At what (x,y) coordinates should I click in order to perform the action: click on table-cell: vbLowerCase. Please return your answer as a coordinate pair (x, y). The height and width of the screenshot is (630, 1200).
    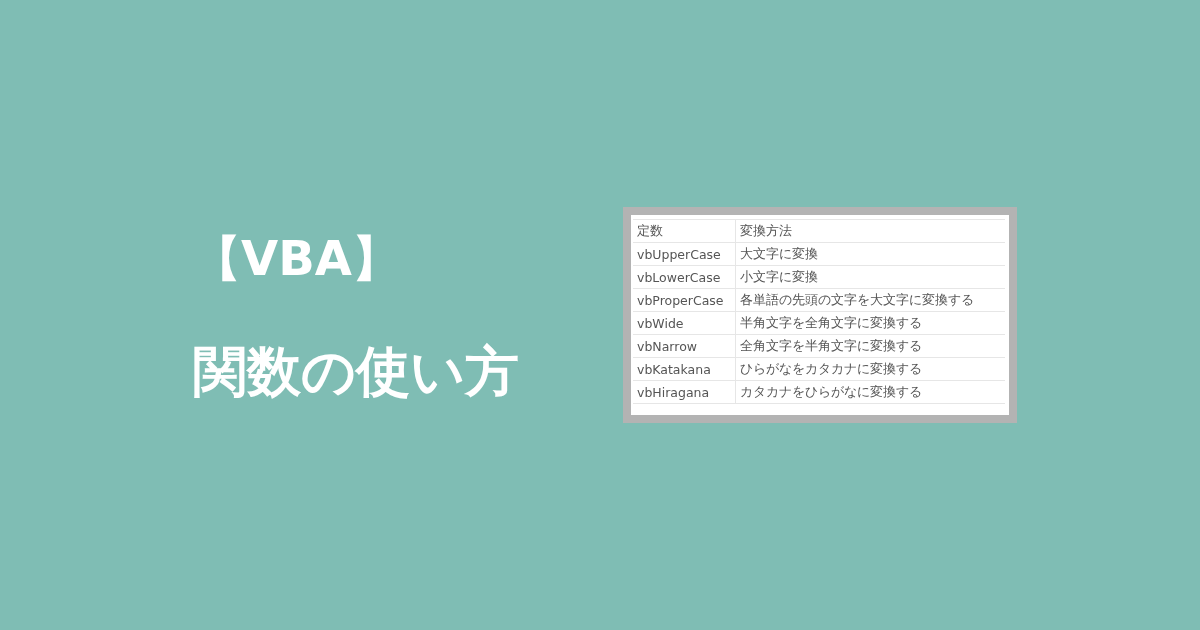
    Looking at the image, I should click on (684, 277).